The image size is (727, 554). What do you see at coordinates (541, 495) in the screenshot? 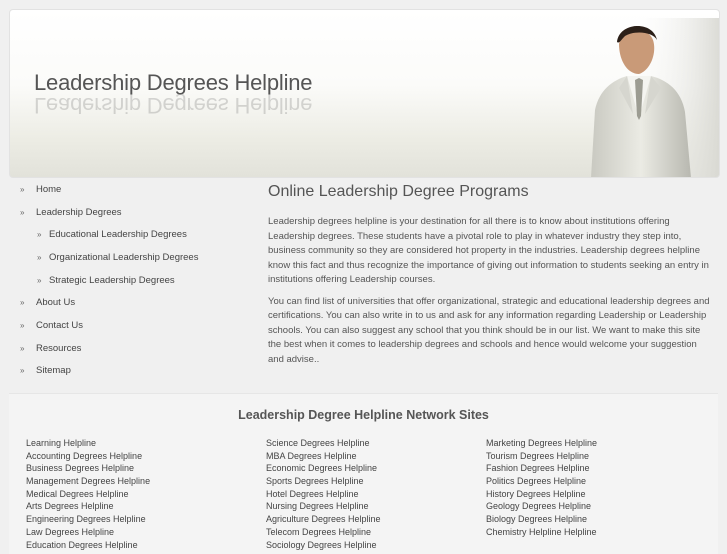
I see `network-link: History Degrees Helpline` at bounding box center [541, 495].